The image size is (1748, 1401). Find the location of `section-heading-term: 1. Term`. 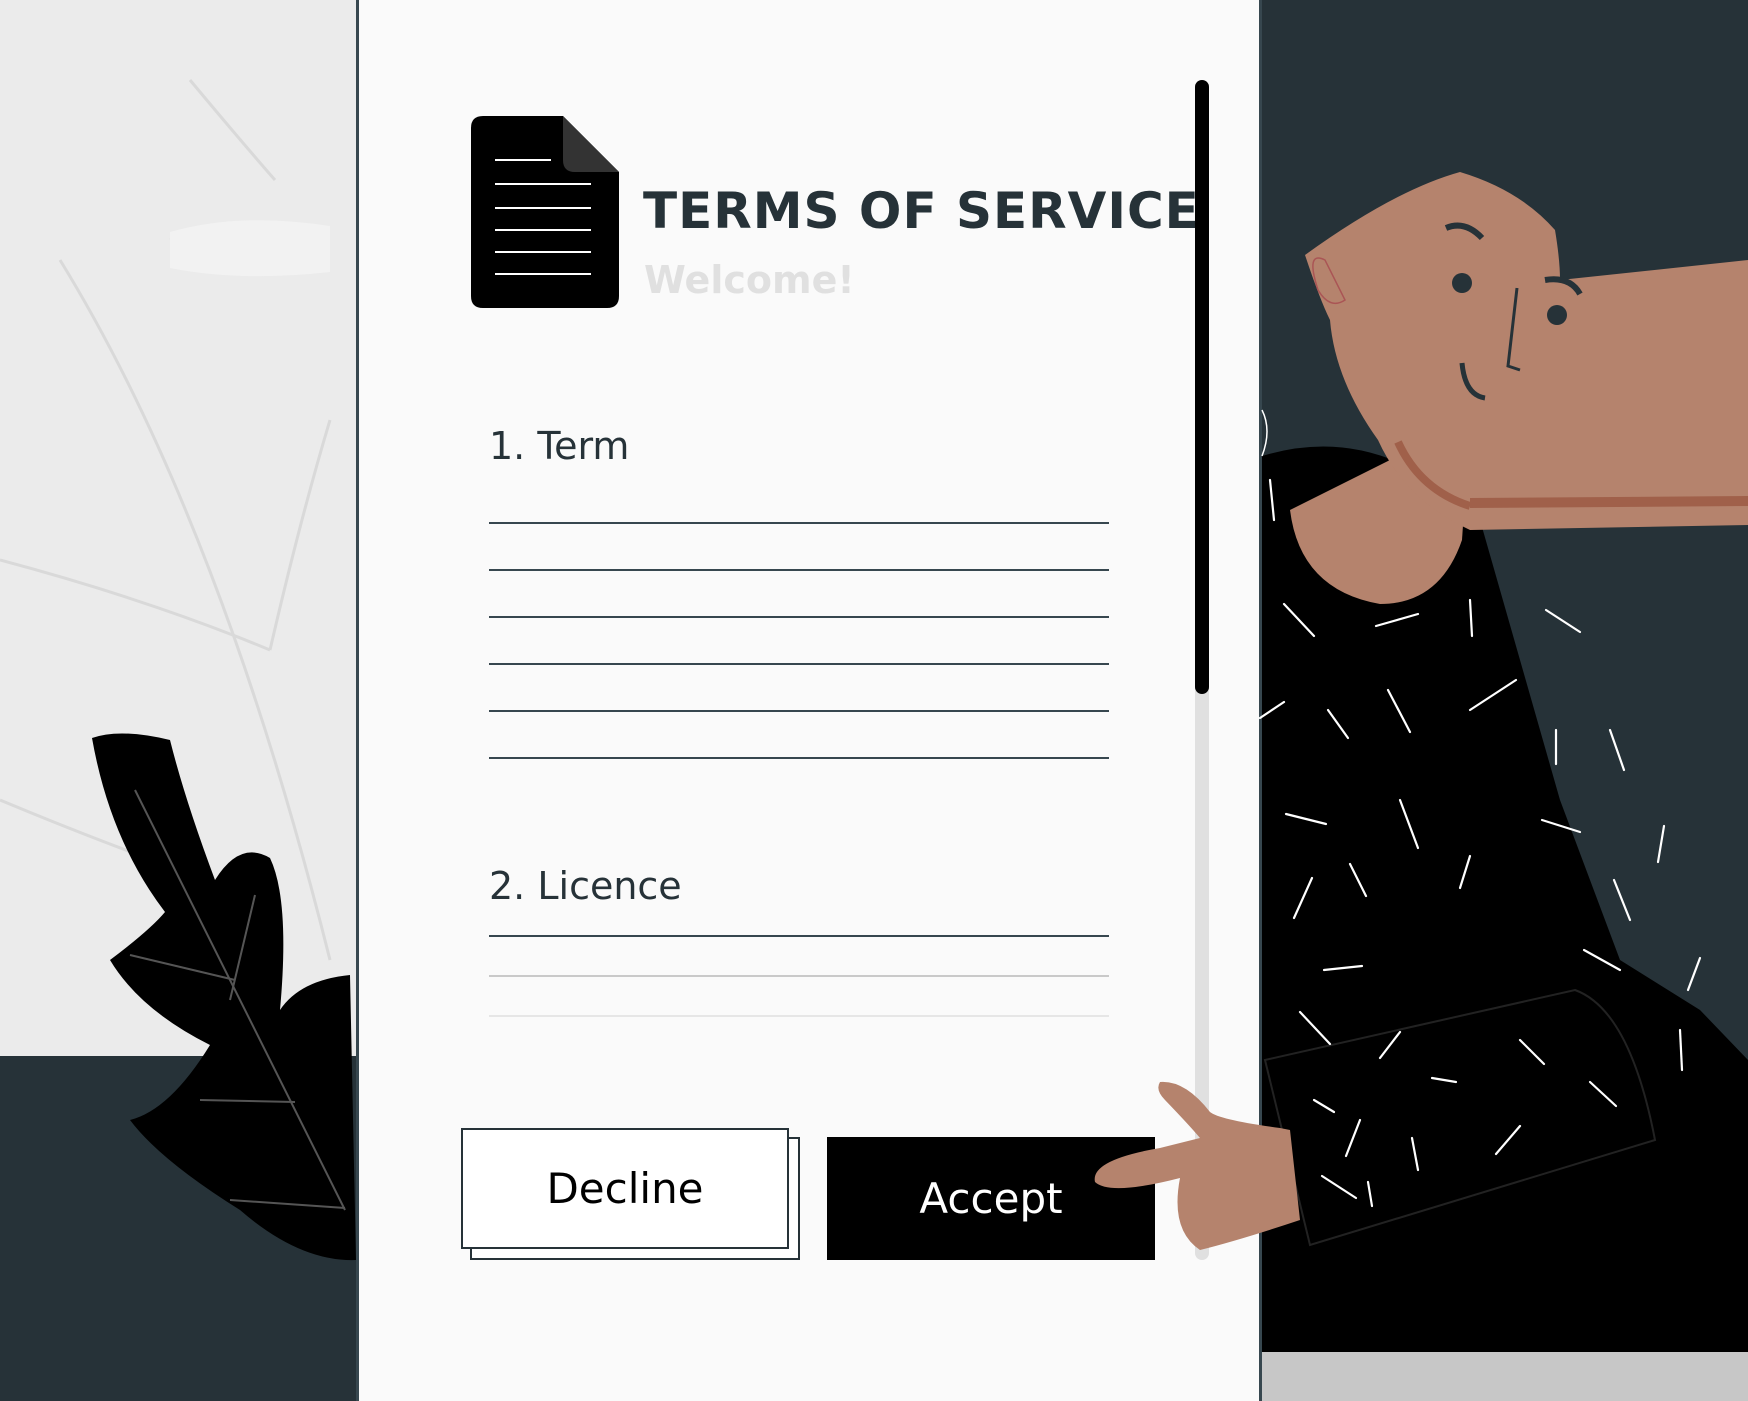

section-heading-term: 1. Term is located at coordinates (559, 446).